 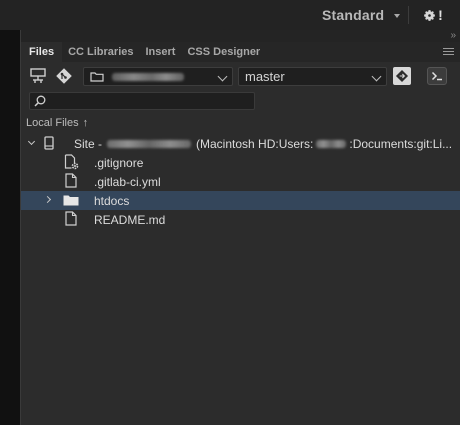 I want to click on panel-menu-icon, so click(x=448, y=51).